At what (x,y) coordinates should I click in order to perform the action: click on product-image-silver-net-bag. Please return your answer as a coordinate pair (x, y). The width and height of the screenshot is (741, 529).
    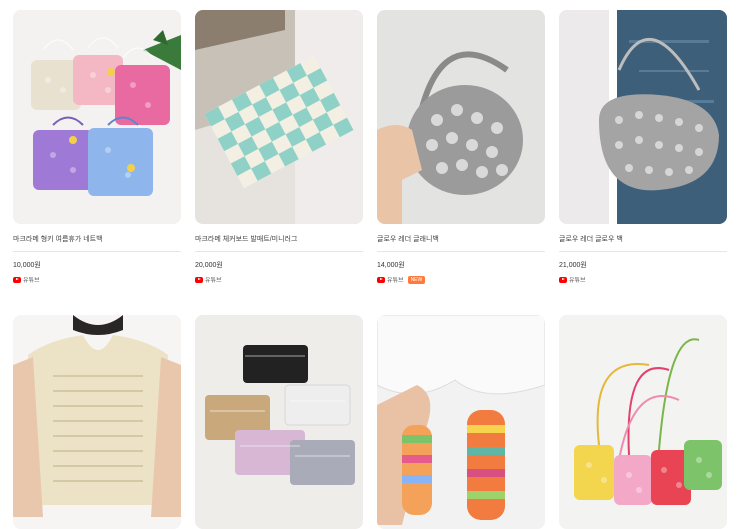
    Looking at the image, I should click on (461, 117).